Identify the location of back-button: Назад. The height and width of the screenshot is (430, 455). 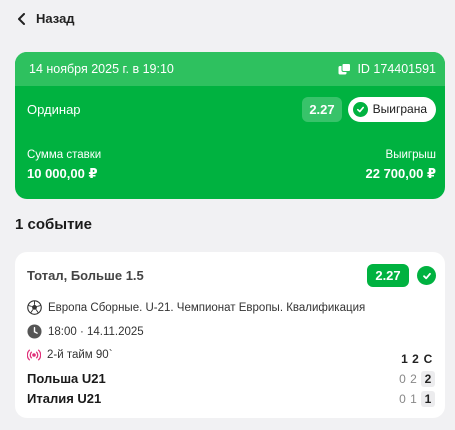
(46, 18).